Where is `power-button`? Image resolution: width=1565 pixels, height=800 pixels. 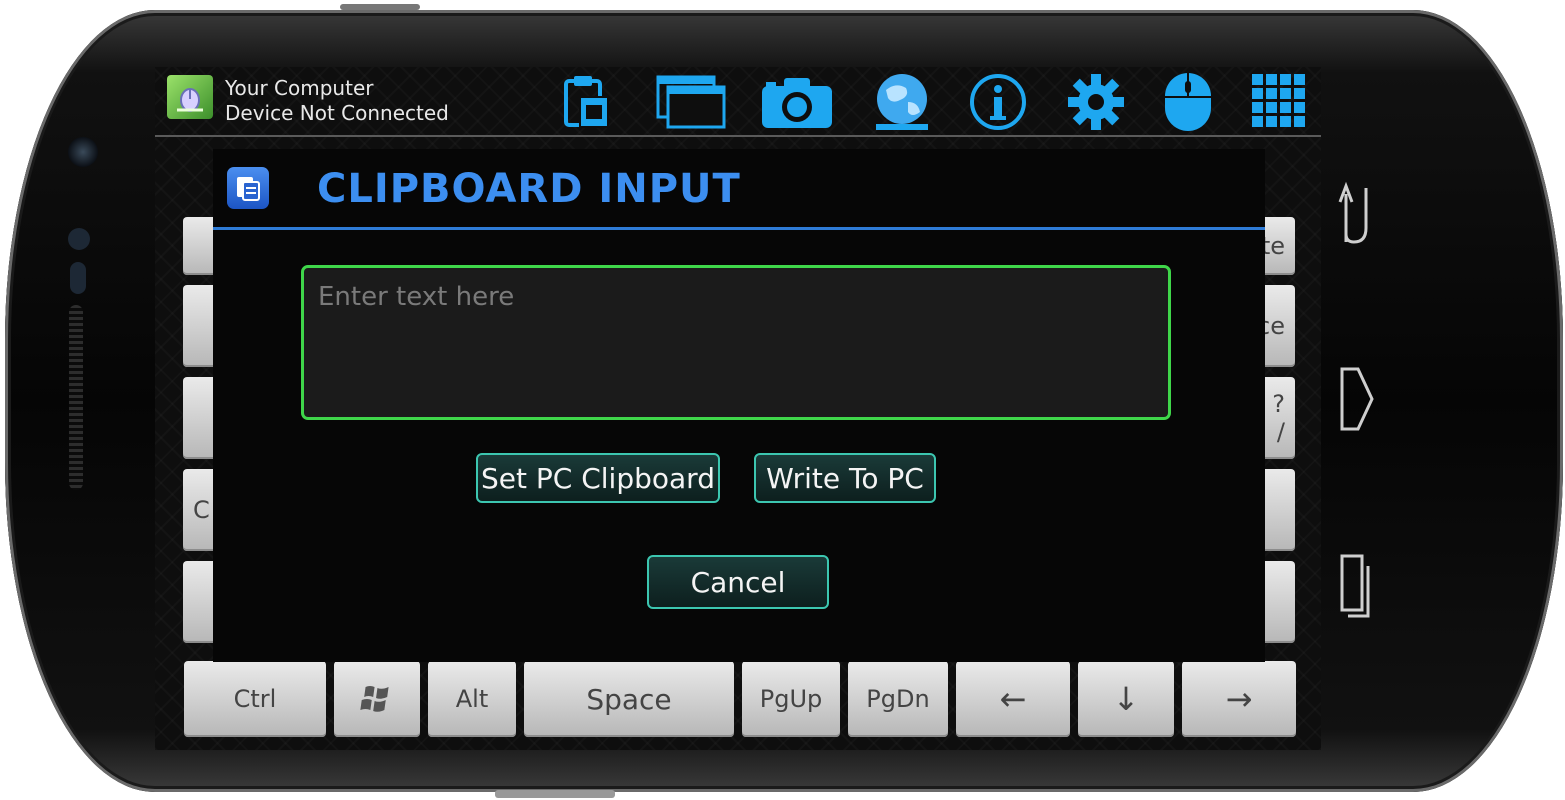
power-button is located at coordinates (380, 7).